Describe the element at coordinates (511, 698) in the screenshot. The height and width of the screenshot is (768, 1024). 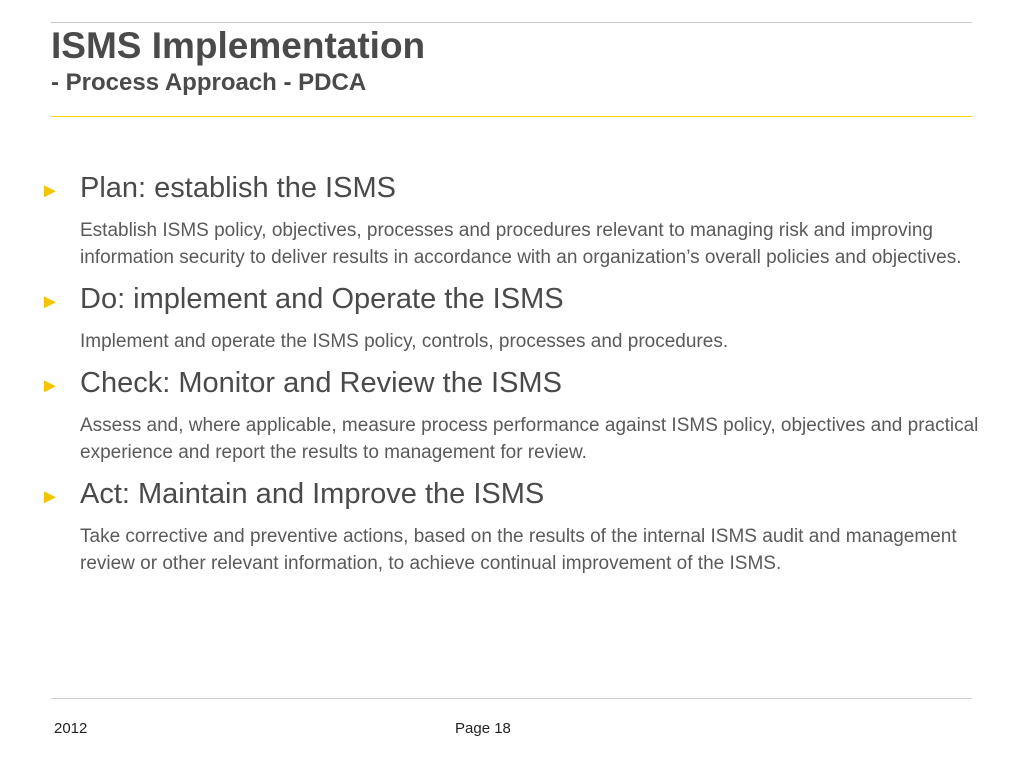
I see `footer-divider` at that location.